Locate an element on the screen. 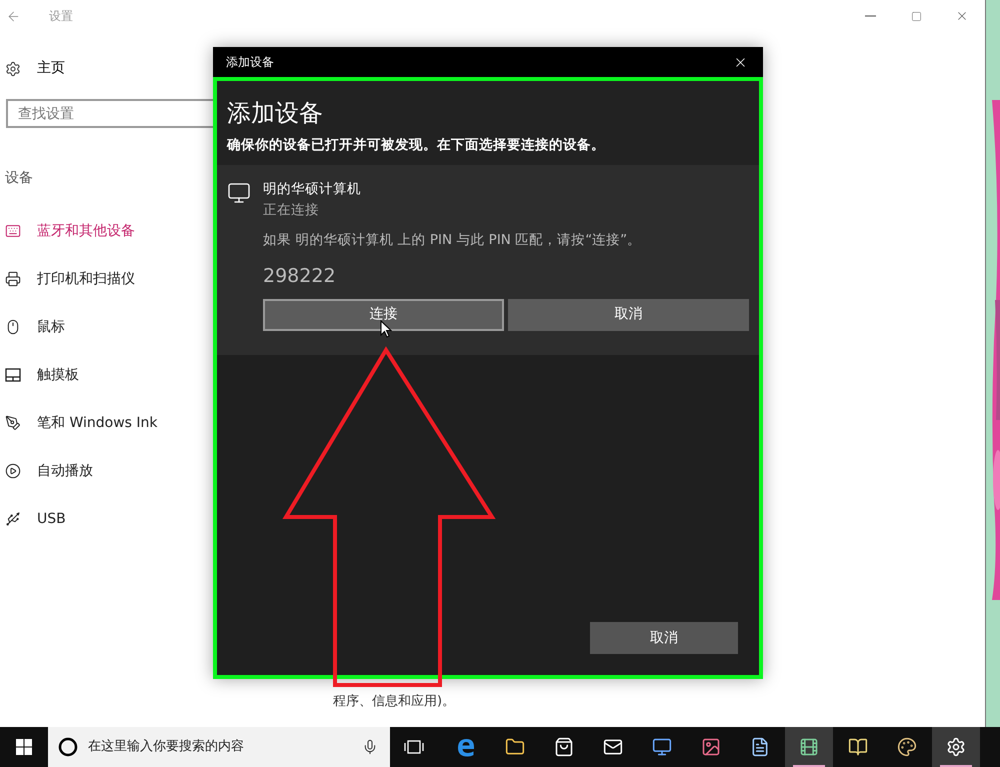 The image size is (1000, 767). printer-icon is located at coordinates (13, 279).